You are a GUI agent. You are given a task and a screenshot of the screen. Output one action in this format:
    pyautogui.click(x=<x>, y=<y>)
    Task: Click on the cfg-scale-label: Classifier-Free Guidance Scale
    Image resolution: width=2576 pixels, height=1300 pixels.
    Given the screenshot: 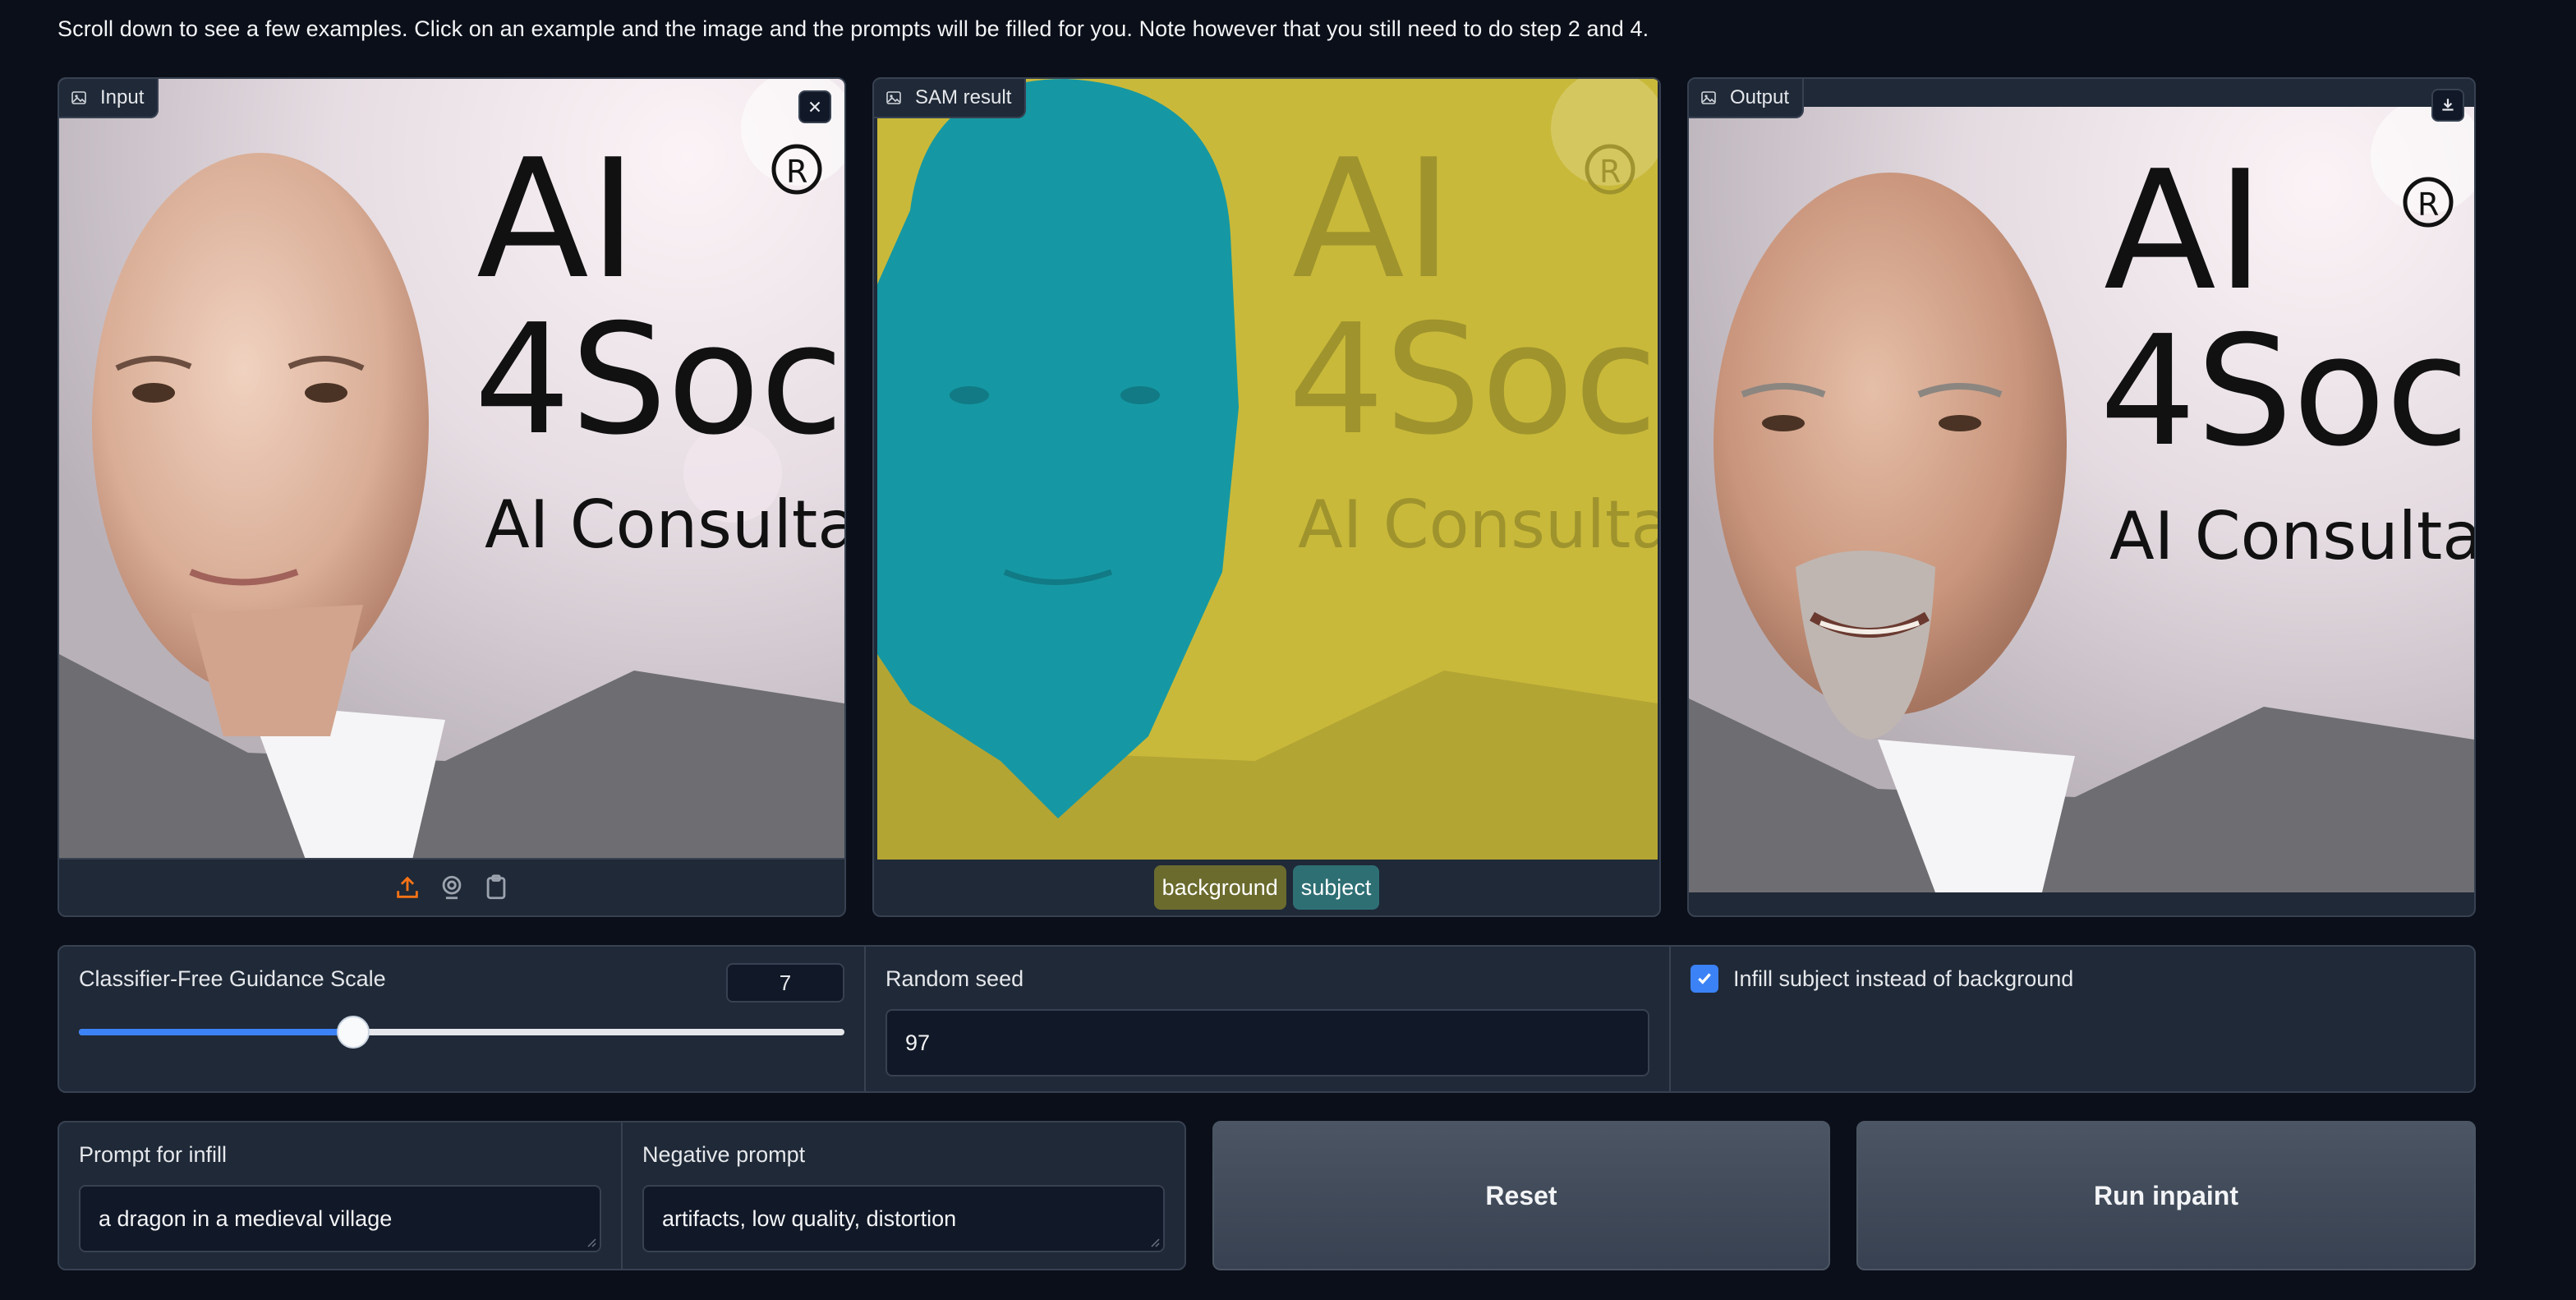 What is the action you would take?
    pyautogui.click(x=232, y=979)
    